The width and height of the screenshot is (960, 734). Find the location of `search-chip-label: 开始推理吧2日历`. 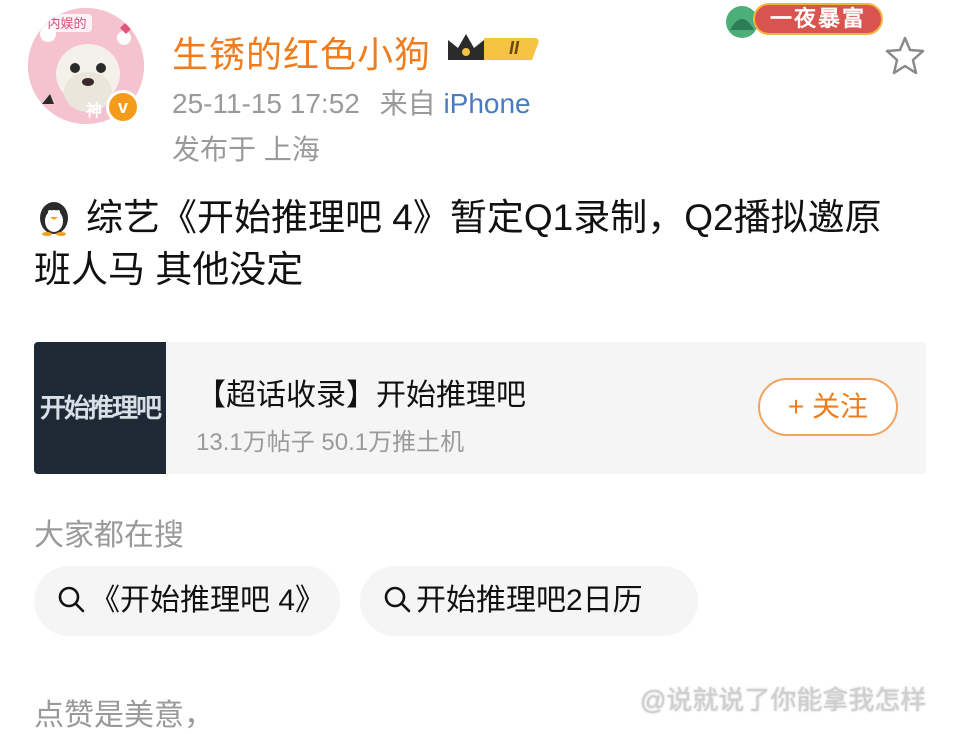

search-chip-label: 开始推理吧2日历 is located at coordinates (529, 600).